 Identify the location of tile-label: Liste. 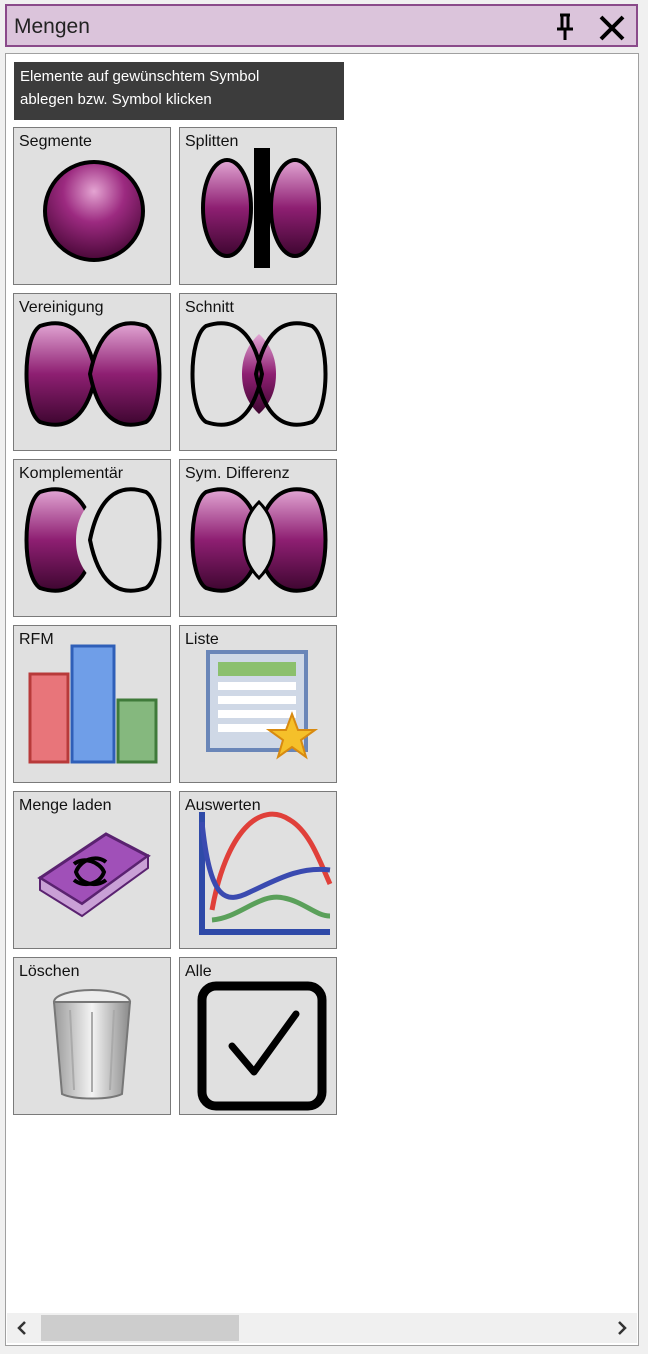
(202, 639).